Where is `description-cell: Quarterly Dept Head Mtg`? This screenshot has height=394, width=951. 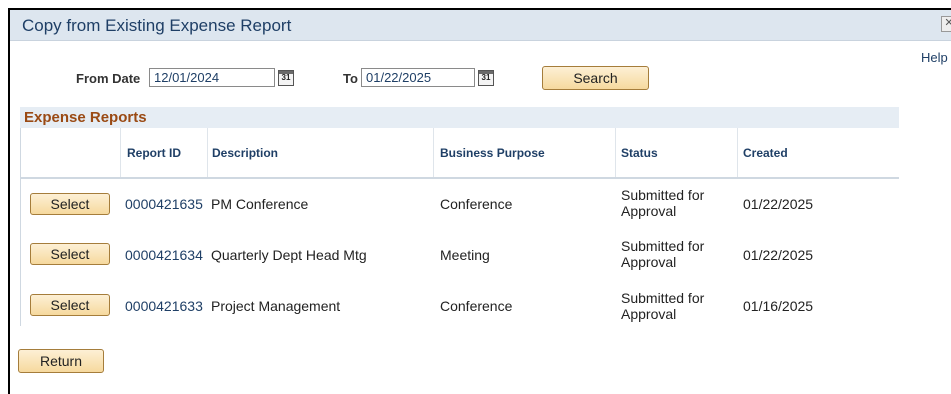 description-cell: Quarterly Dept Head Mtg is located at coordinates (289, 255).